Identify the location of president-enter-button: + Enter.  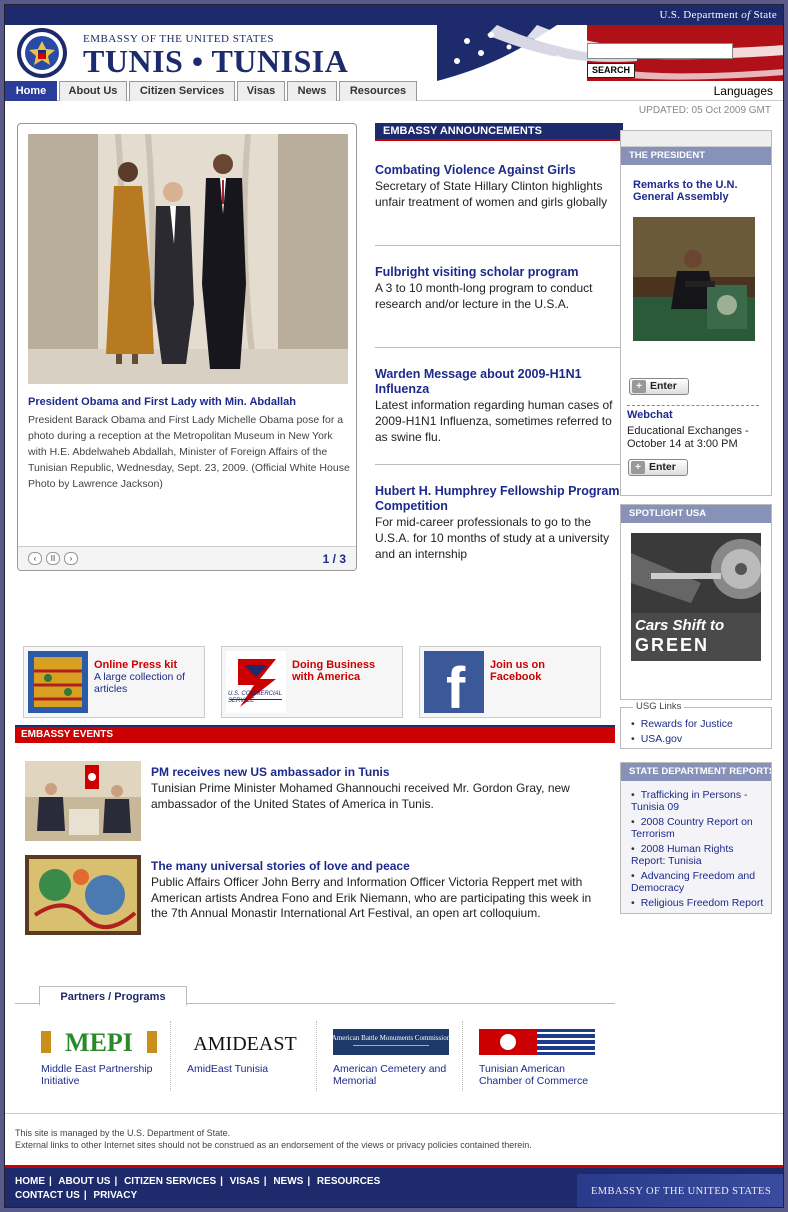
(659, 386).